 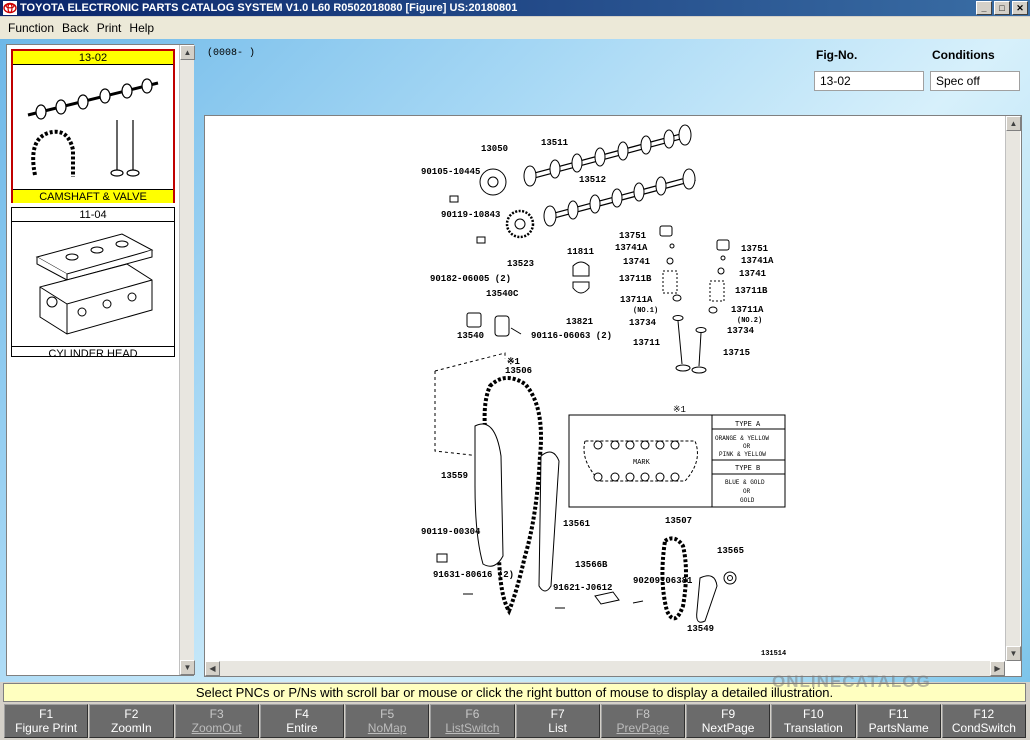 I want to click on conditions-label: Conditions, so click(x=963, y=55).